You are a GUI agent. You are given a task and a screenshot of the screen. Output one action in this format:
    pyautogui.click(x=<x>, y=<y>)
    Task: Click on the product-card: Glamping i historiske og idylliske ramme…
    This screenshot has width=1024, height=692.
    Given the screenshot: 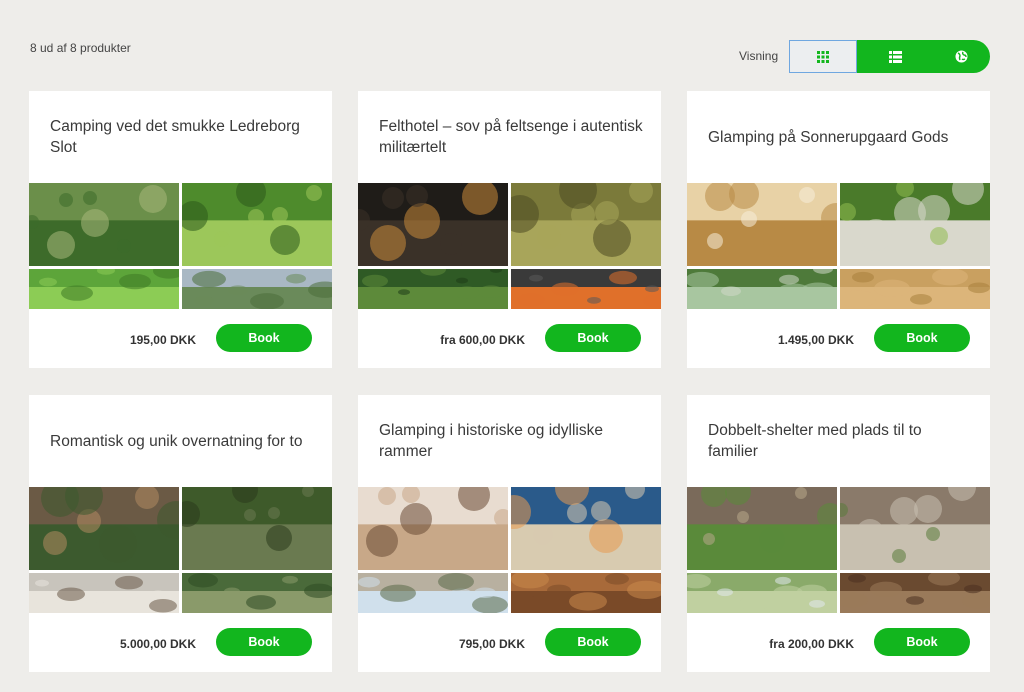 What is the action you would take?
    pyautogui.click(x=509, y=533)
    